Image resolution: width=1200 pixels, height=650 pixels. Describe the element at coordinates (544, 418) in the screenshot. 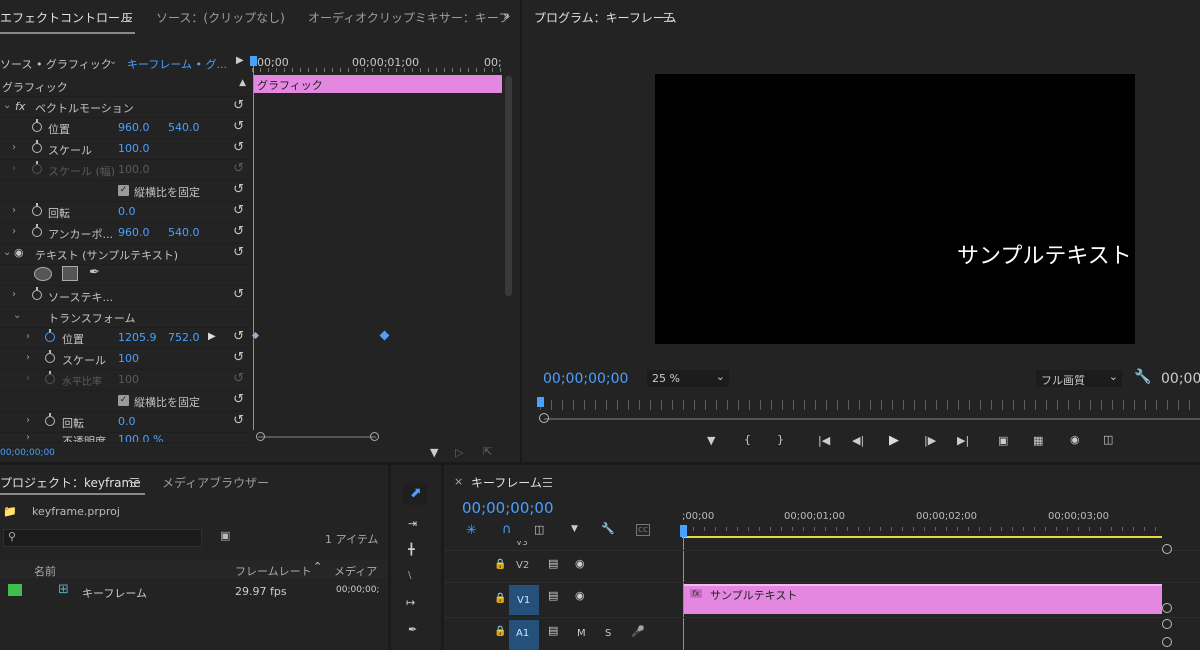

I see `zoom-handle-left` at that location.